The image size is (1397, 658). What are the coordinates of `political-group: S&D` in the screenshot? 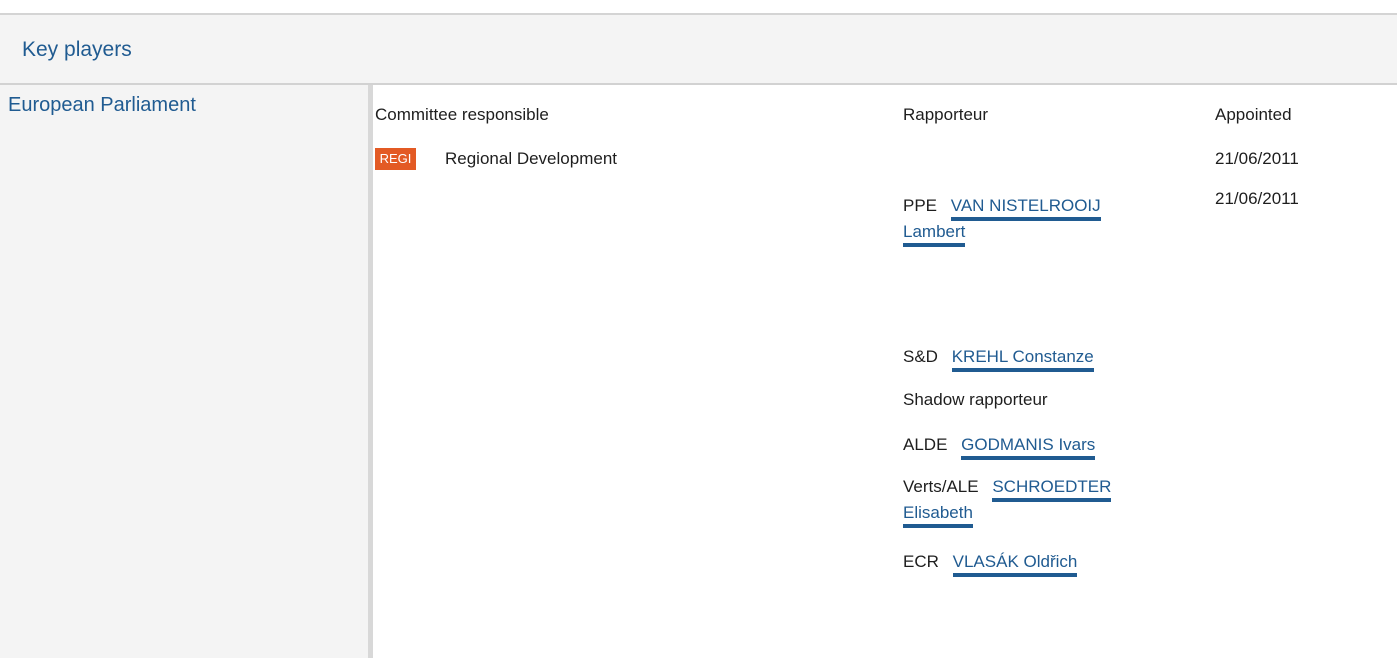 It's located at (920, 356).